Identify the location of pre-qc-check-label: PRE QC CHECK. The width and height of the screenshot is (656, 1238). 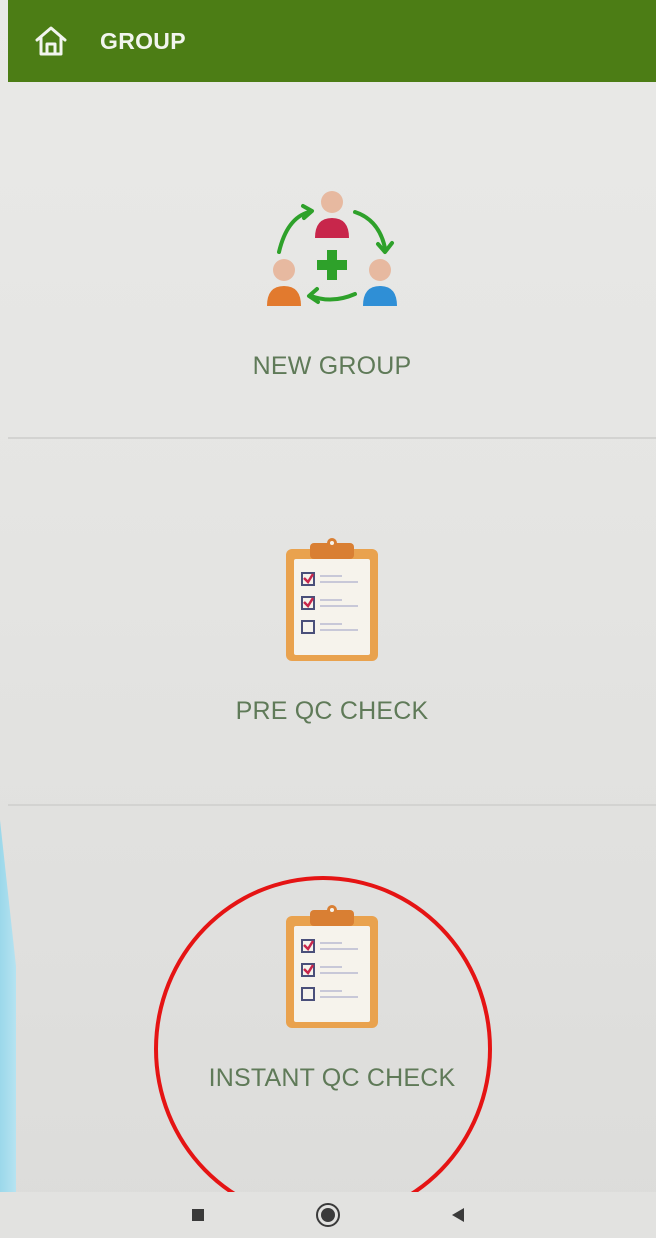
(332, 711).